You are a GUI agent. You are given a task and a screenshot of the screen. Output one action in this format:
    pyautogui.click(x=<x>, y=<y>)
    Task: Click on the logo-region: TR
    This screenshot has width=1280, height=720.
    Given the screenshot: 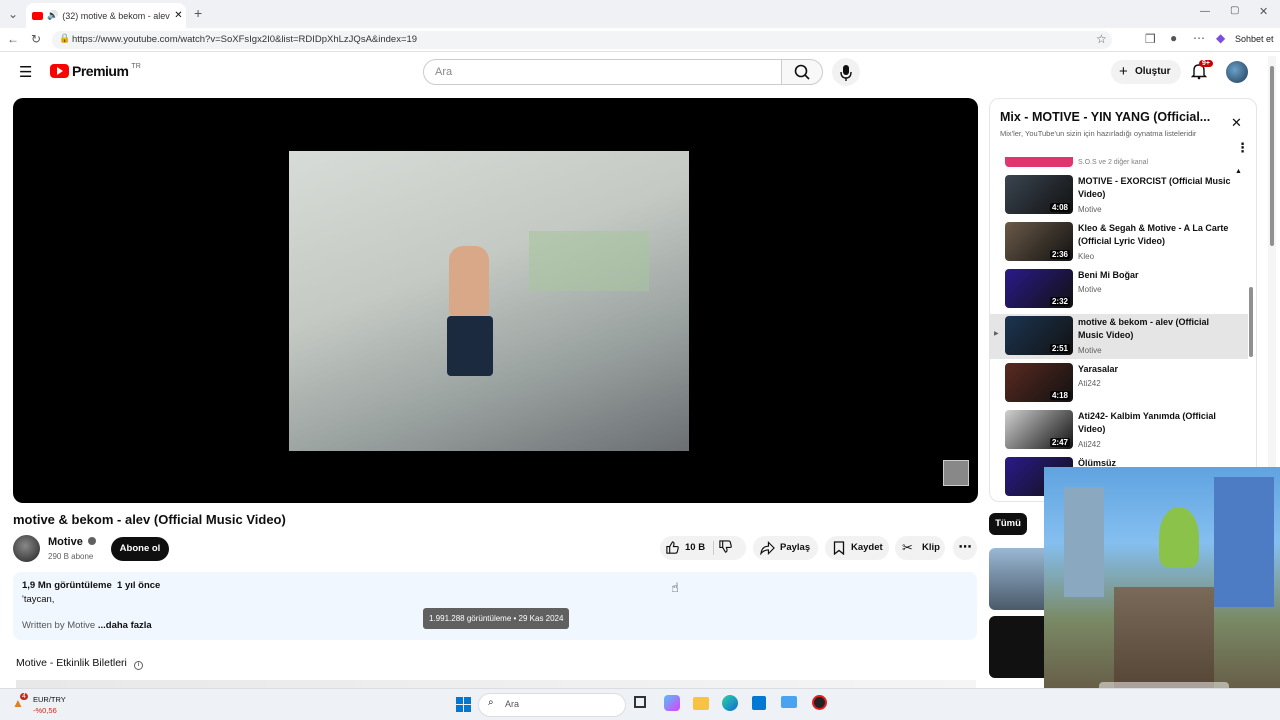 What is the action you would take?
    pyautogui.click(x=136, y=66)
    